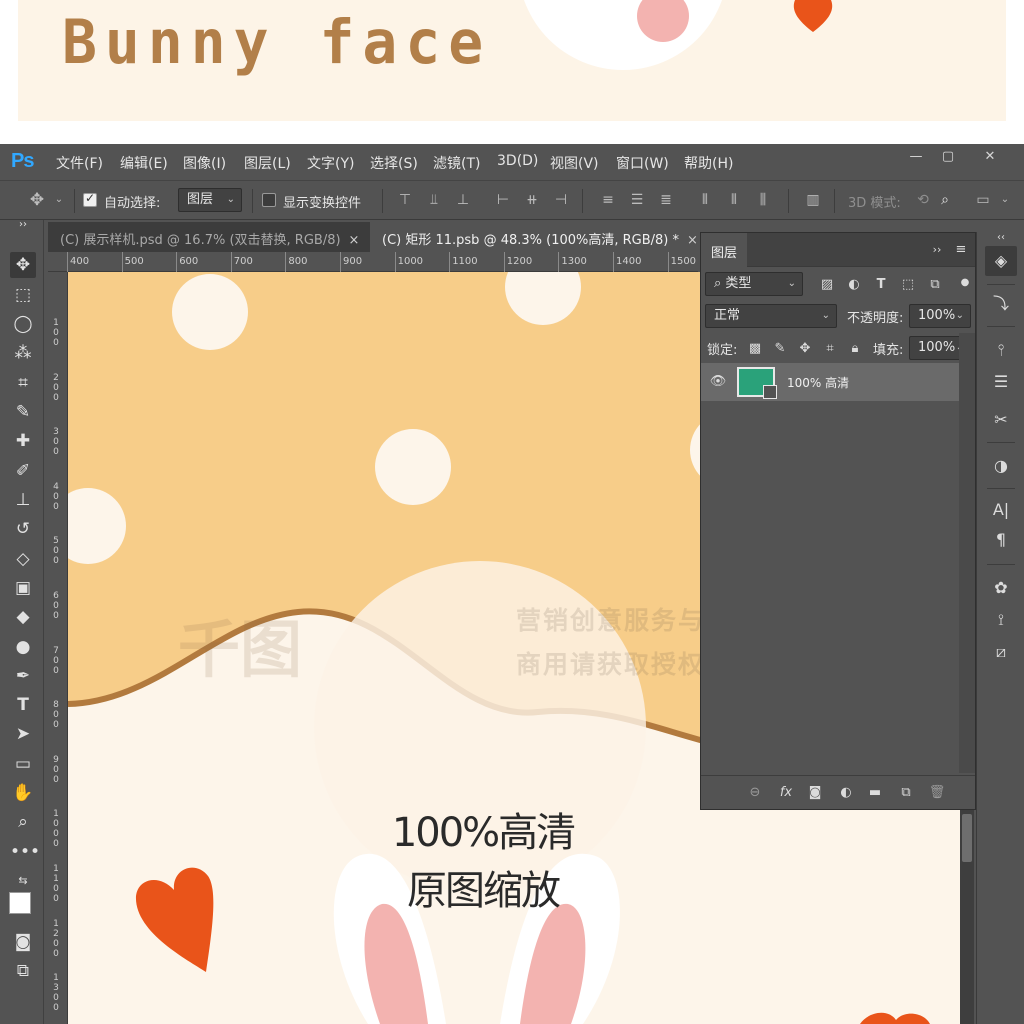  I want to click on trash-icon: 🗑︎, so click(937, 793).